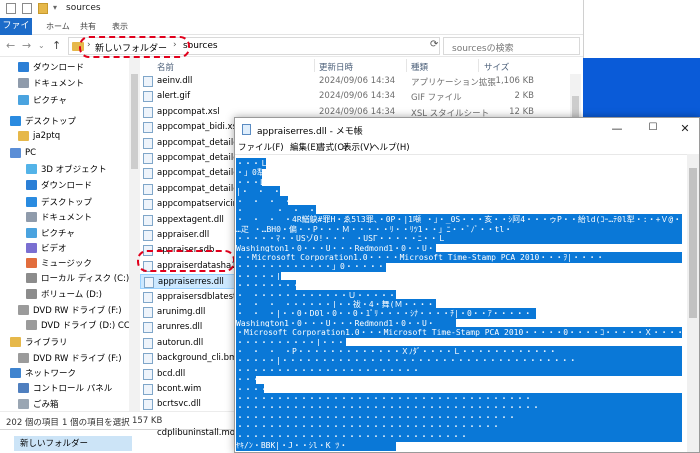 The height and width of the screenshot is (453, 700). I want to click on nav-item: ライブラリ, so click(39, 341).